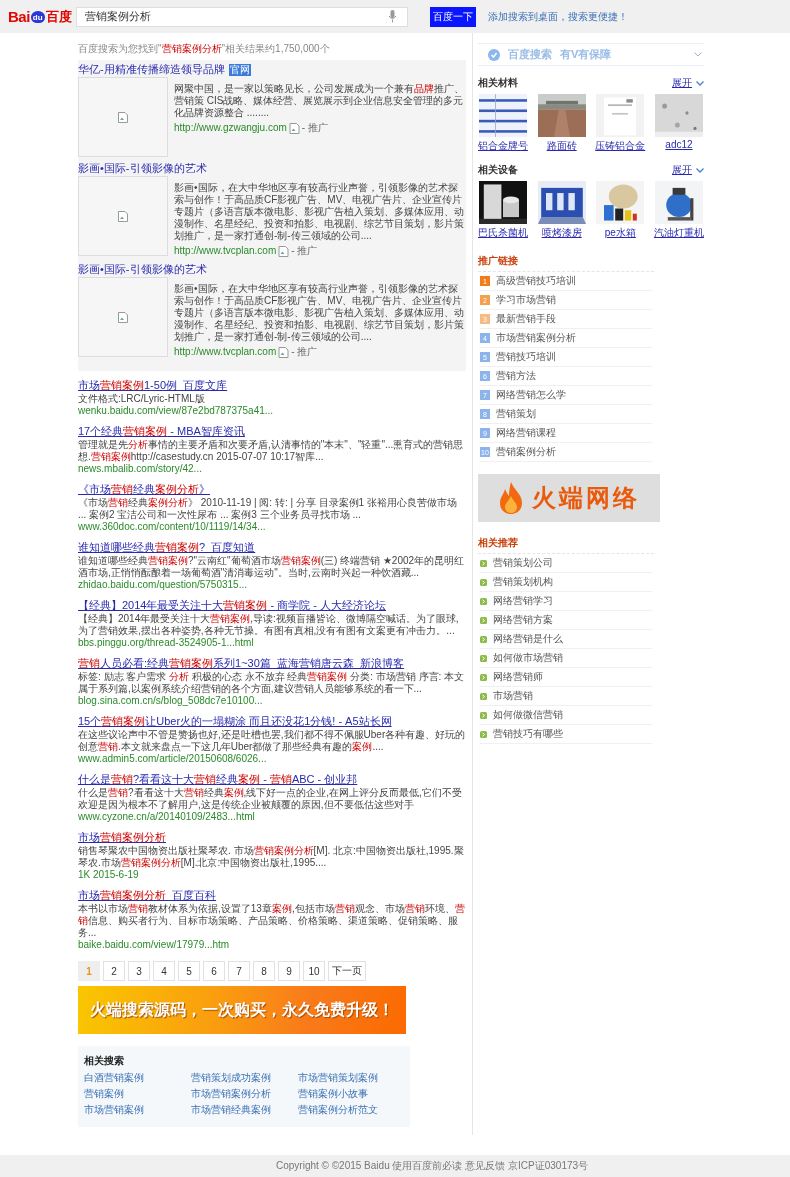 This screenshot has width=790, height=1177. What do you see at coordinates (272, 721) in the screenshot?
I see `result-title-link: 15个营销案例让Uber火的一塌糊涂 而且还没花1分钱! - A5站长网` at bounding box center [272, 721].